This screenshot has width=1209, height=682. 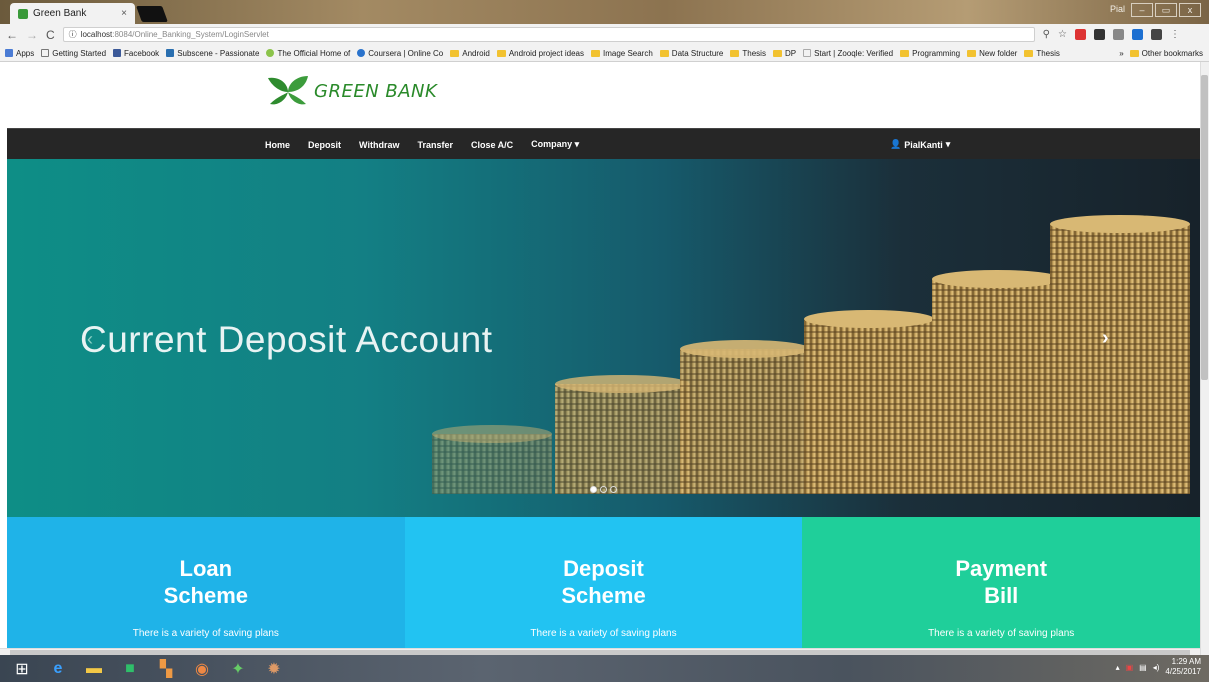 What do you see at coordinates (23, 13) in the screenshot?
I see `tab-favicon-icon` at bounding box center [23, 13].